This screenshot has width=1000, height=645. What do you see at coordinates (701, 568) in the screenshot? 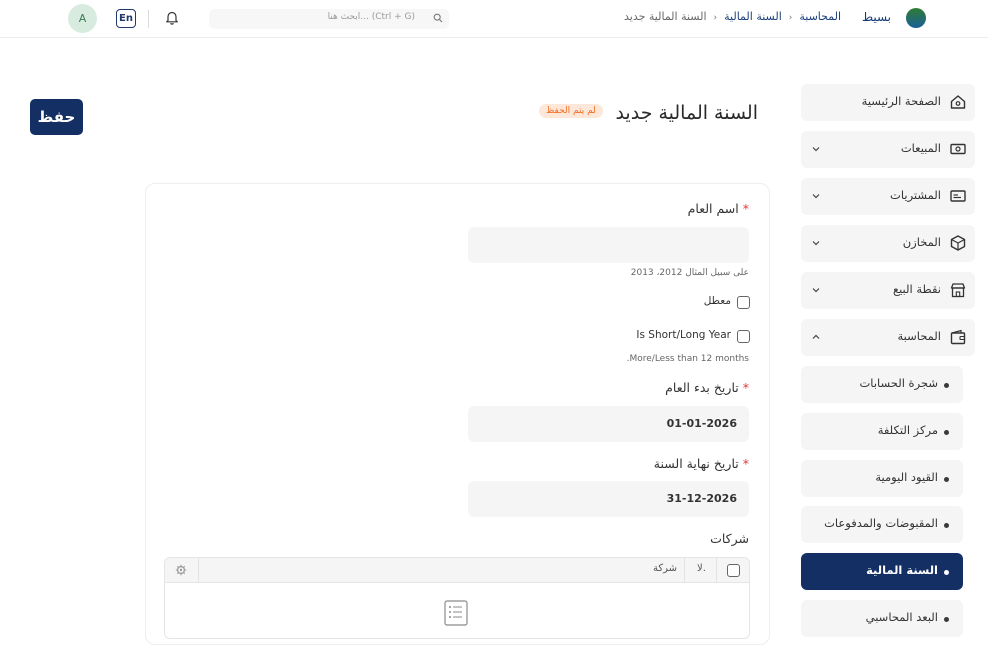
I see `column-header-no: لا.` at bounding box center [701, 568].